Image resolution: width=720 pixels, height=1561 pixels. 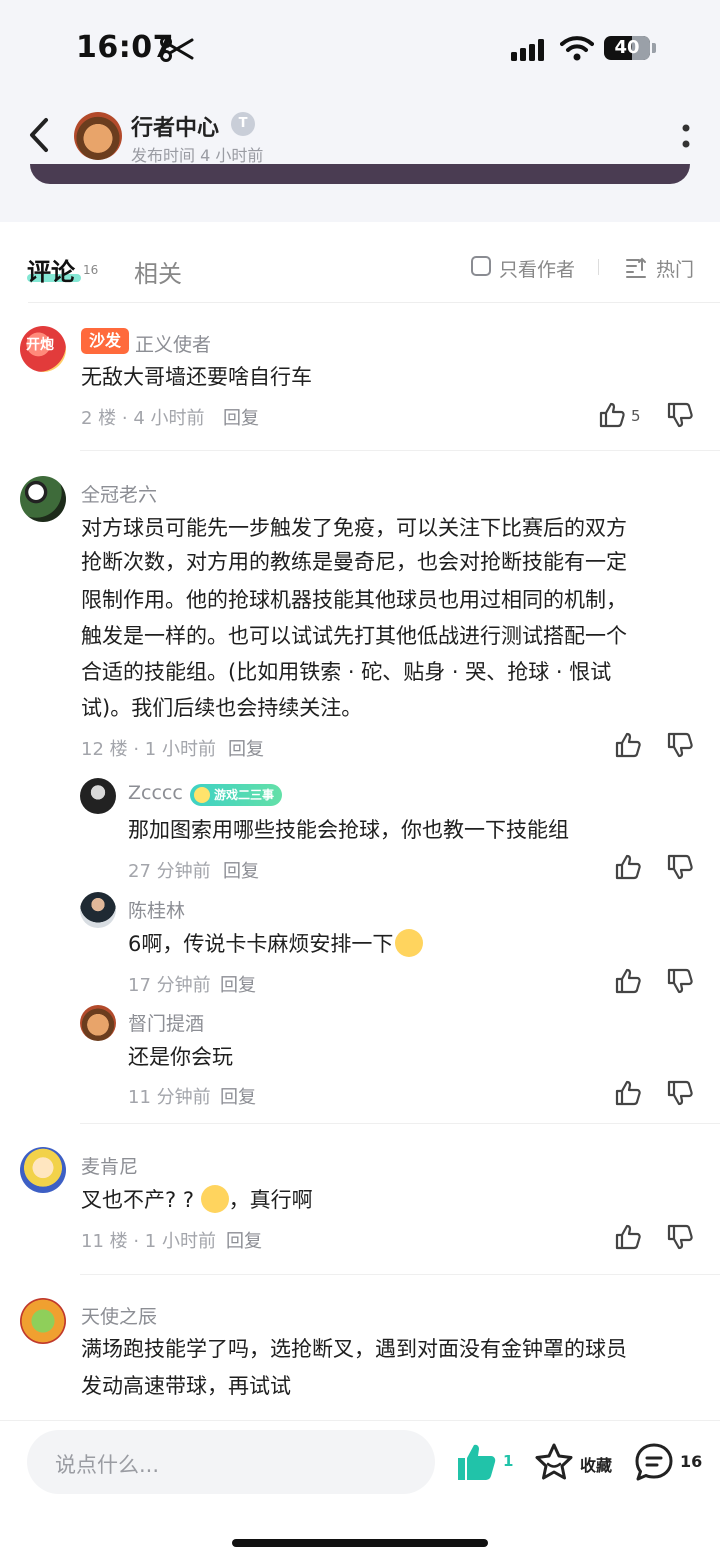 What do you see at coordinates (527, 50) in the screenshot?
I see `cellular-signal-icon` at bounding box center [527, 50].